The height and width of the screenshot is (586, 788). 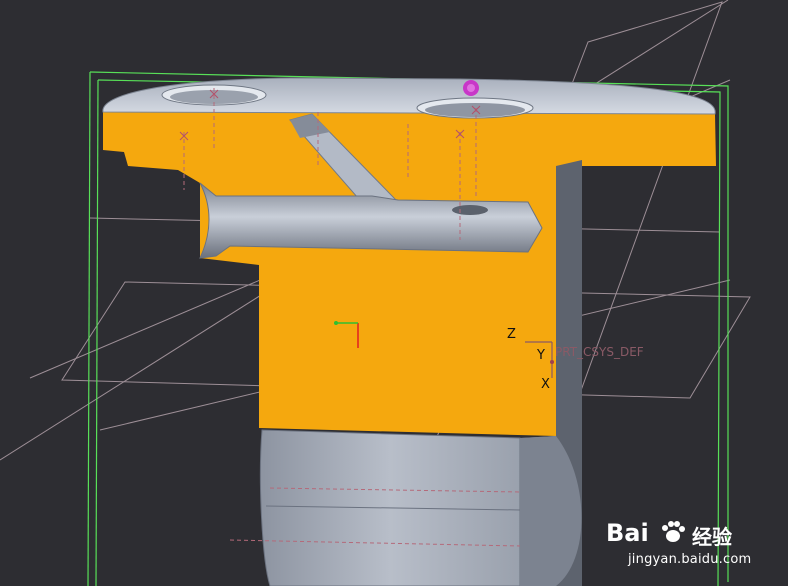 I want to click on csys-axis-y-label: Y, so click(x=541, y=355).